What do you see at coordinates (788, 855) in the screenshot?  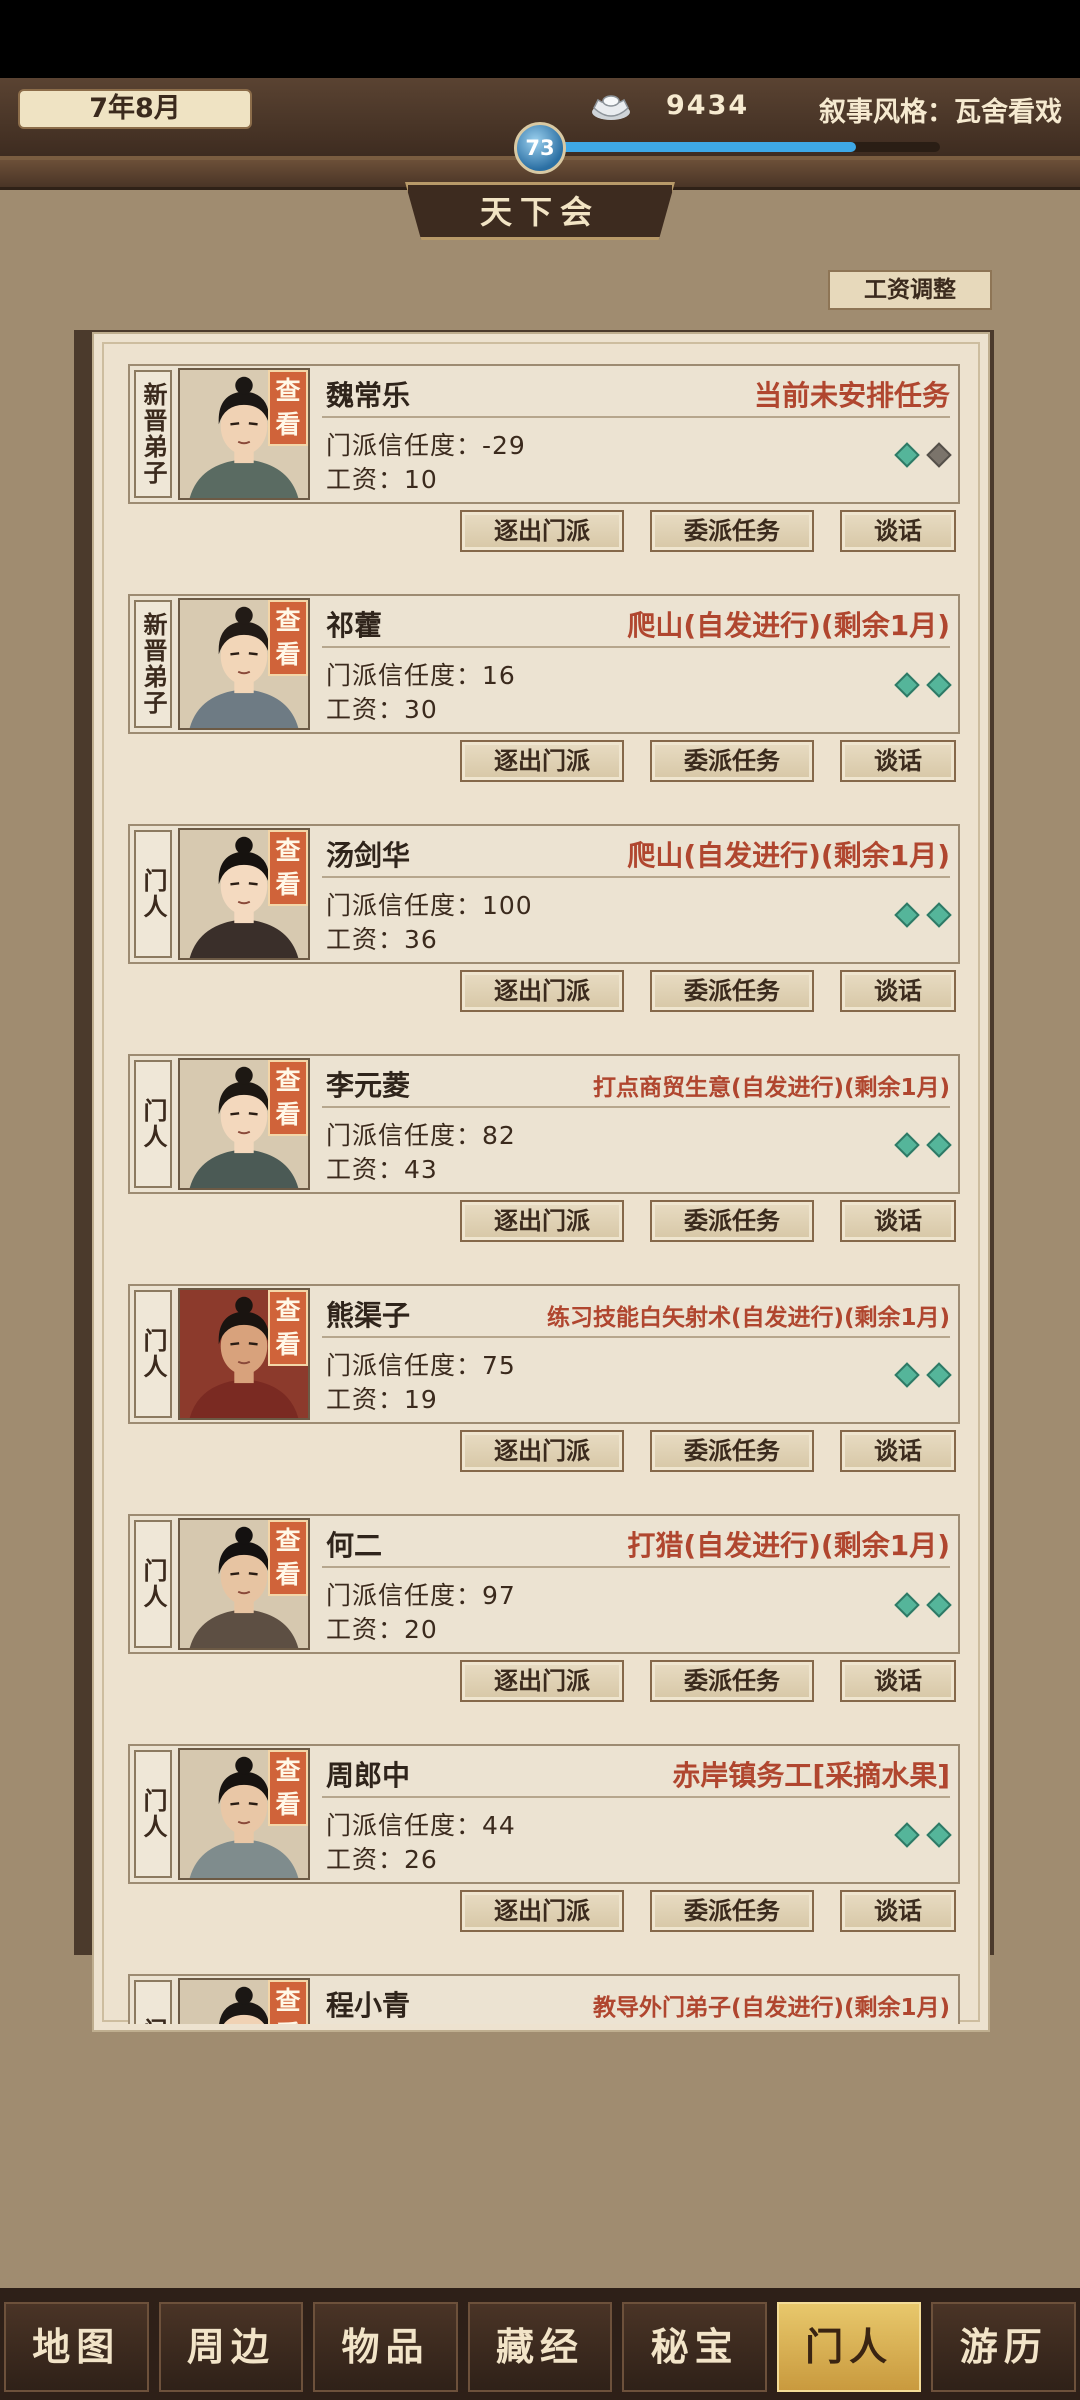 I see `member-task-status: 爬山(自发进行)(剩余1月)` at bounding box center [788, 855].